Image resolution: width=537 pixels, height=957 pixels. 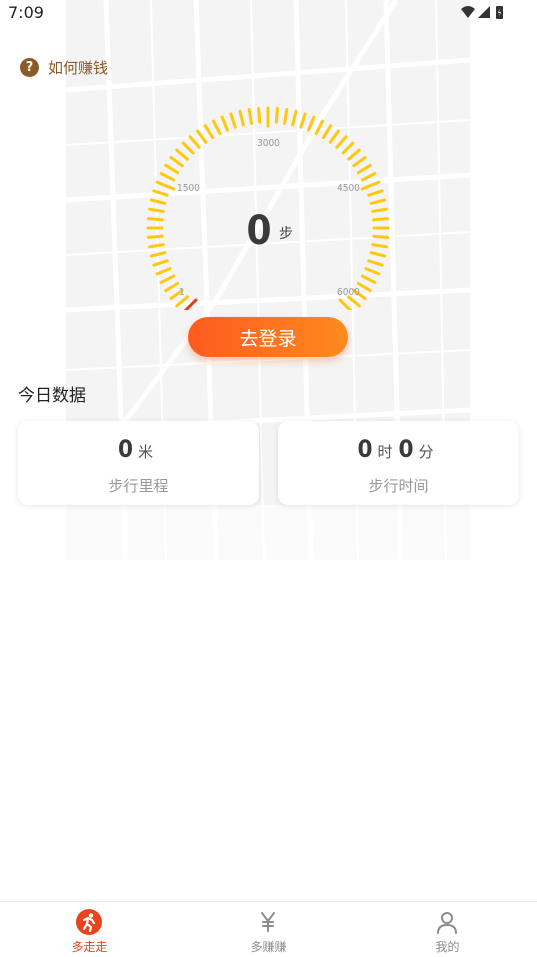 I want to click on tab-walk: 多走走, so click(x=89, y=929).